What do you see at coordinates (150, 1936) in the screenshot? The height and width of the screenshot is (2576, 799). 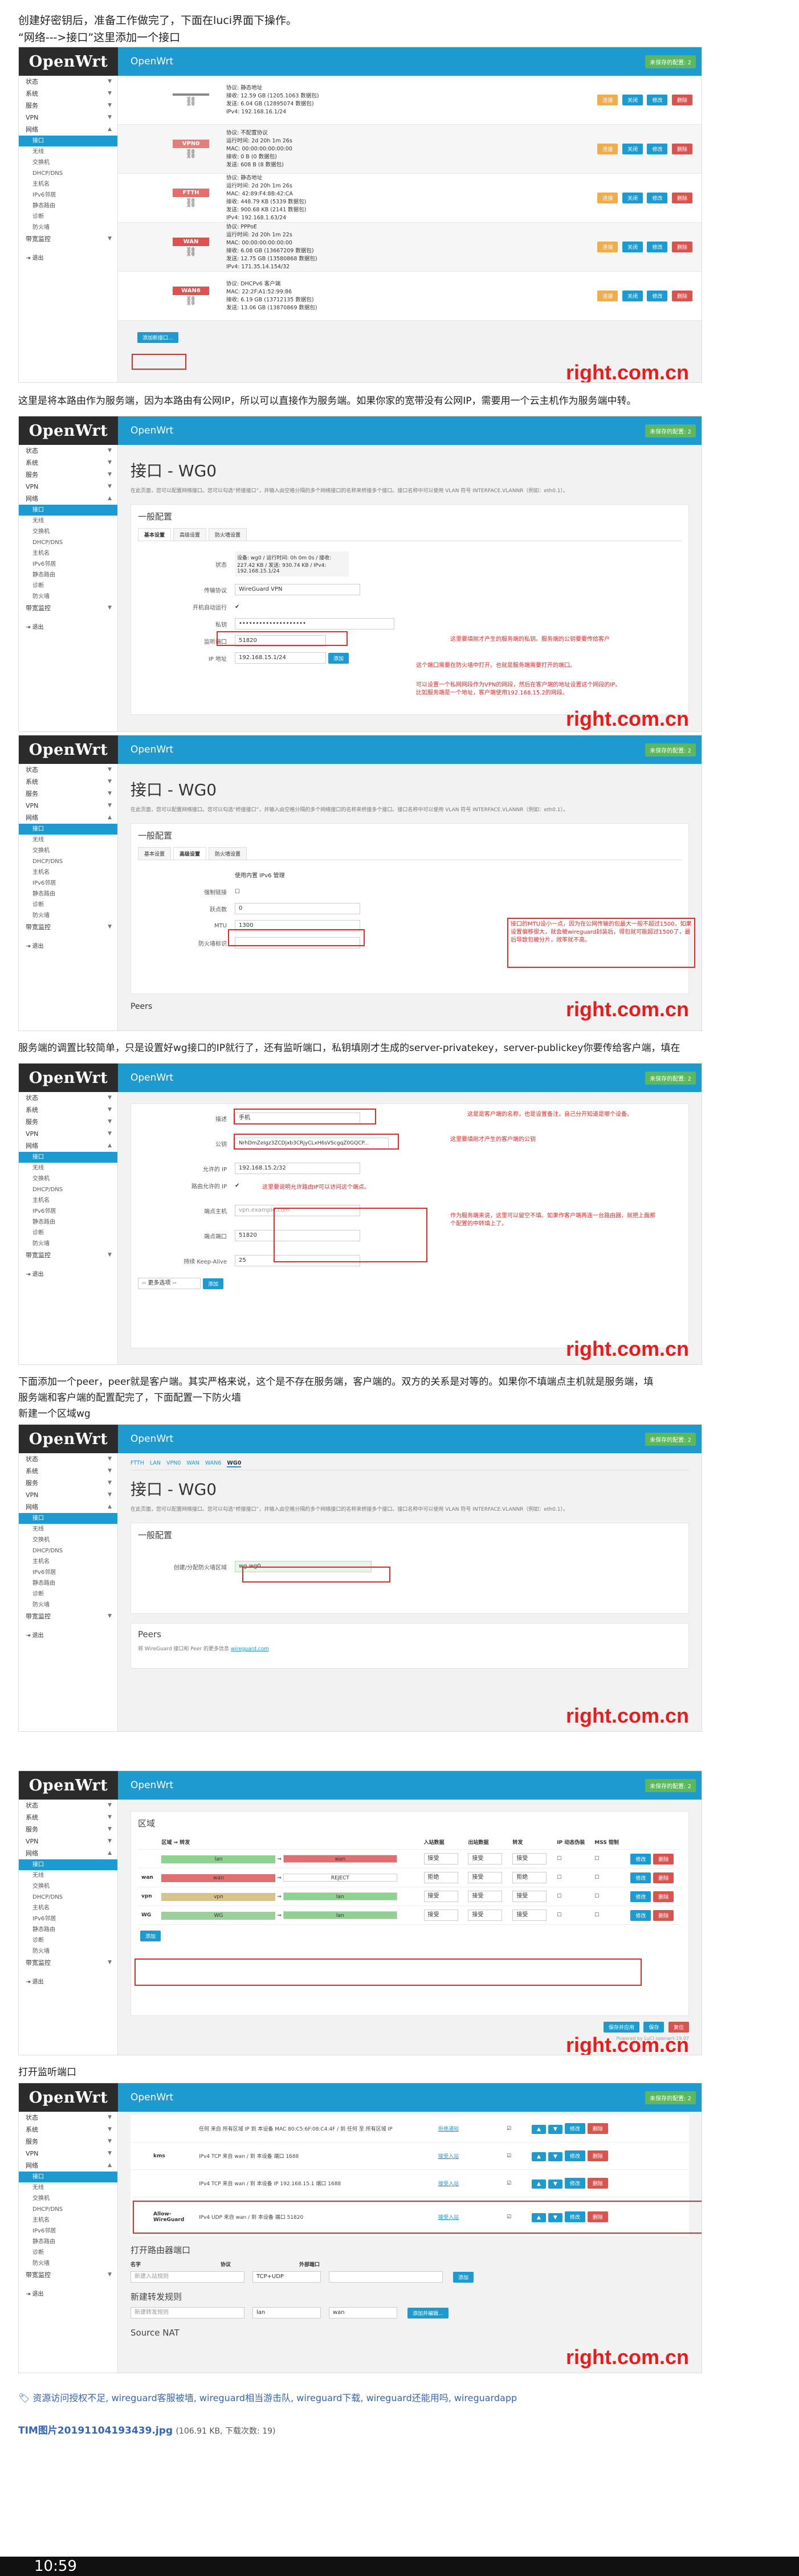 I see `add-zone-button: 添加` at bounding box center [150, 1936].